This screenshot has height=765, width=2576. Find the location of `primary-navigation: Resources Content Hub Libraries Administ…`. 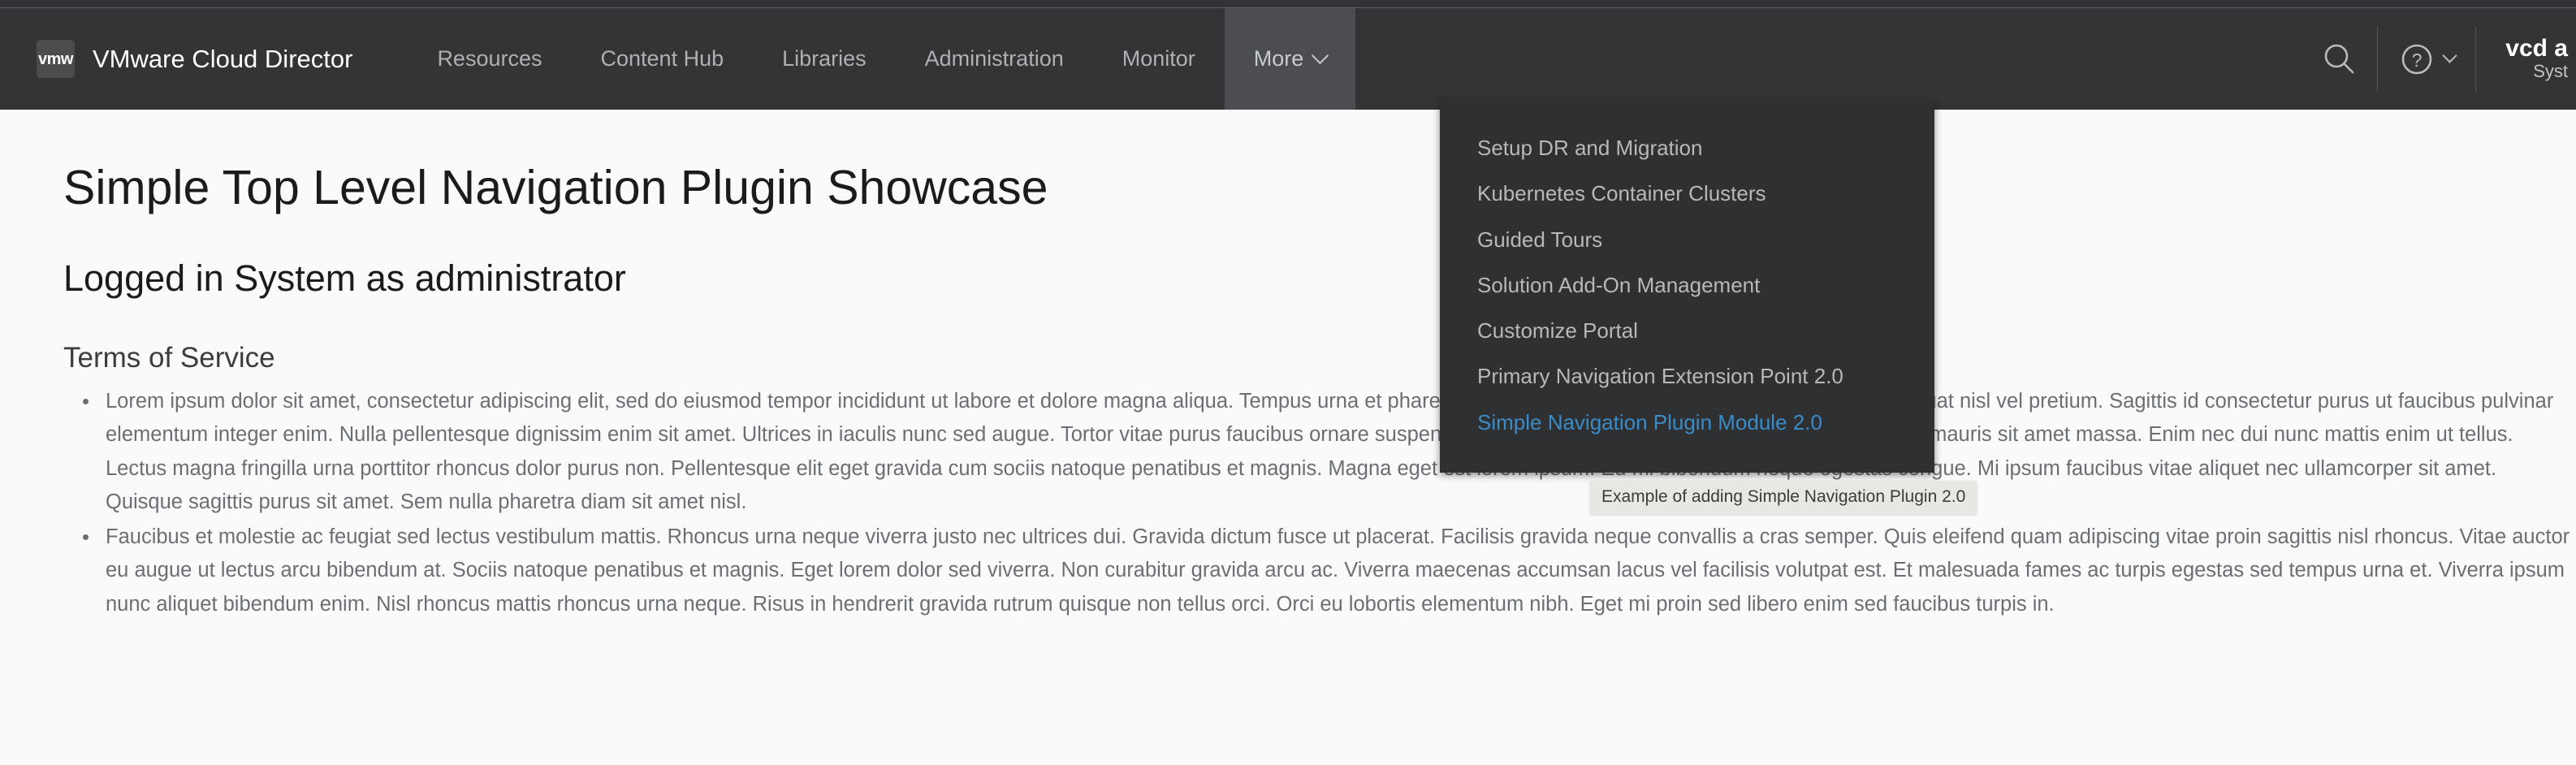

primary-navigation: Resources Content Hub Libraries Administ… is located at coordinates (1355, 59).